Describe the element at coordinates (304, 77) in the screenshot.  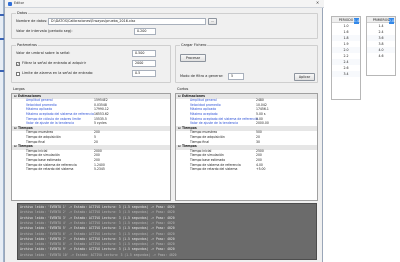
I see `apply-button: Aplicar` at that location.